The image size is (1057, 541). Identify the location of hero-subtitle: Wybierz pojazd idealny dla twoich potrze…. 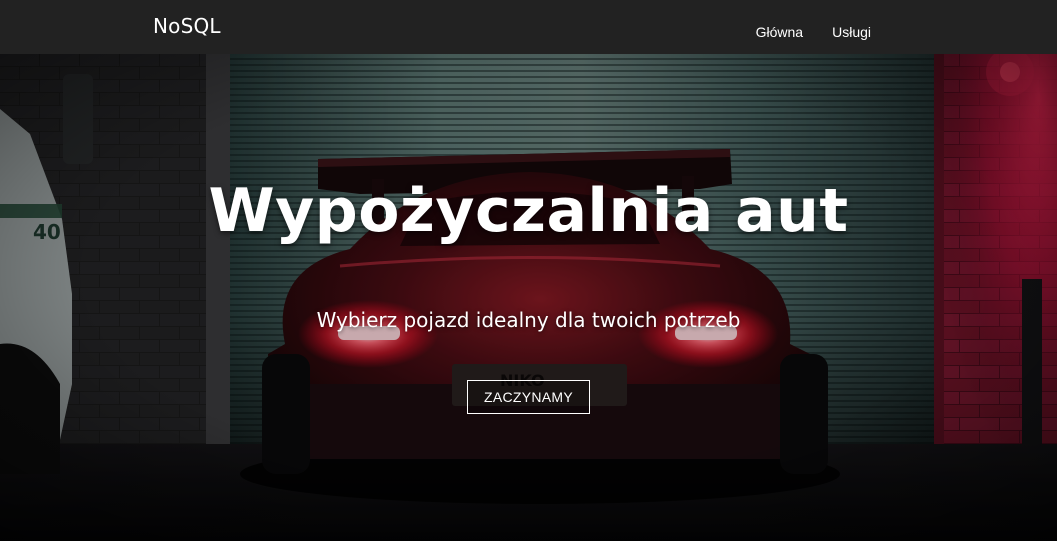
(528, 320).